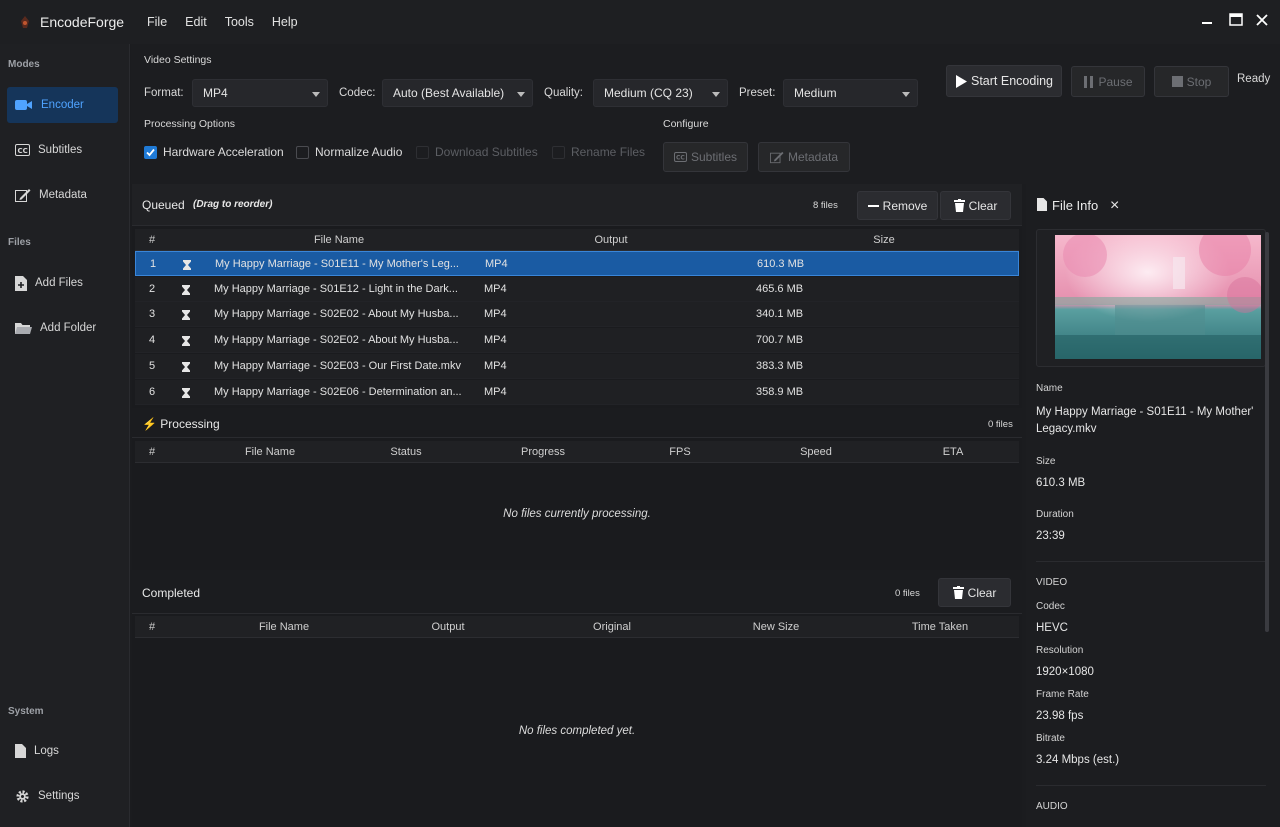 The width and height of the screenshot is (1280, 827). What do you see at coordinates (1191, 81) in the screenshot?
I see `stop-button: Stop` at bounding box center [1191, 81].